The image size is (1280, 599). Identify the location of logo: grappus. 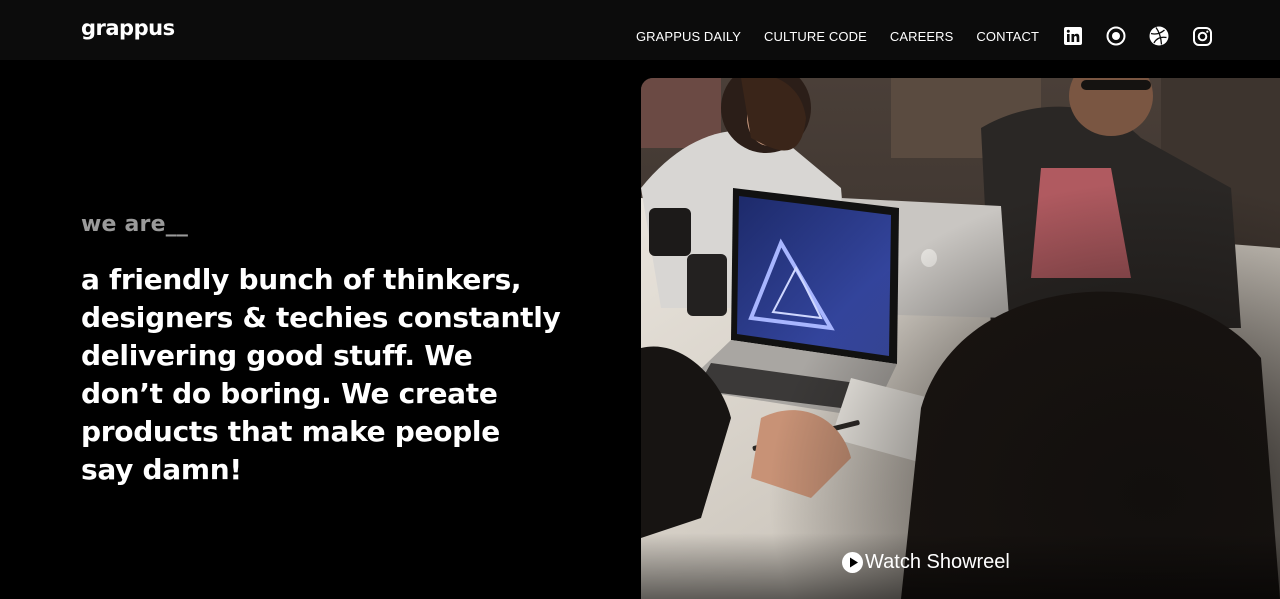
(128, 28).